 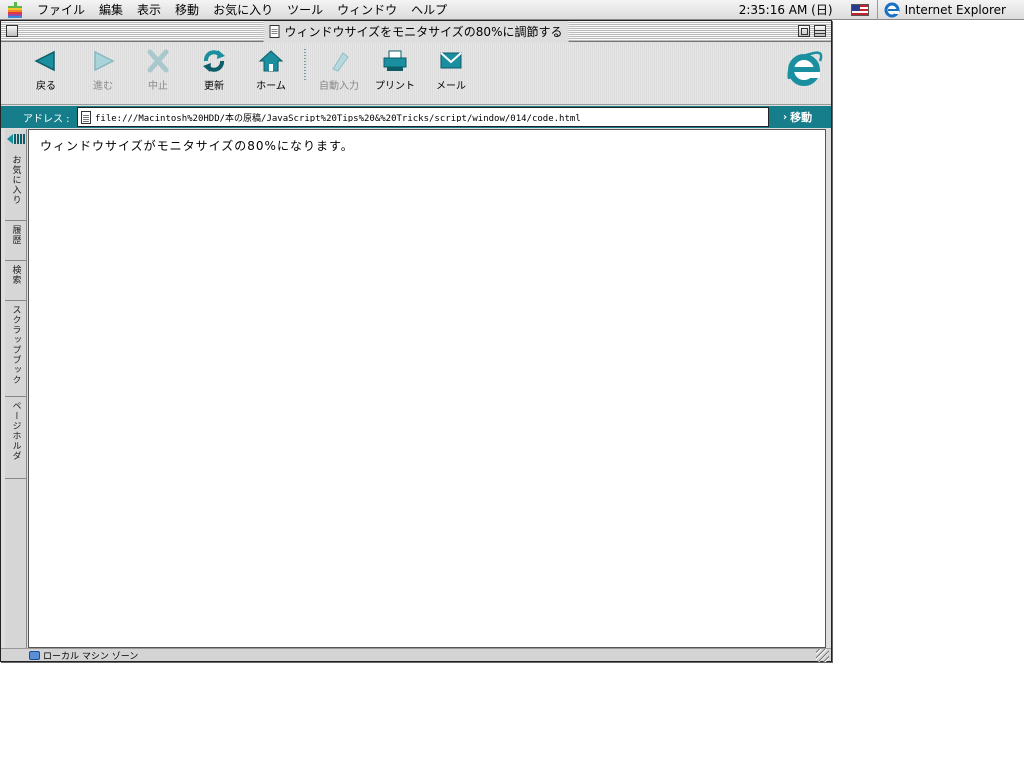 I want to click on stop-button: 中止, so click(x=158, y=74).